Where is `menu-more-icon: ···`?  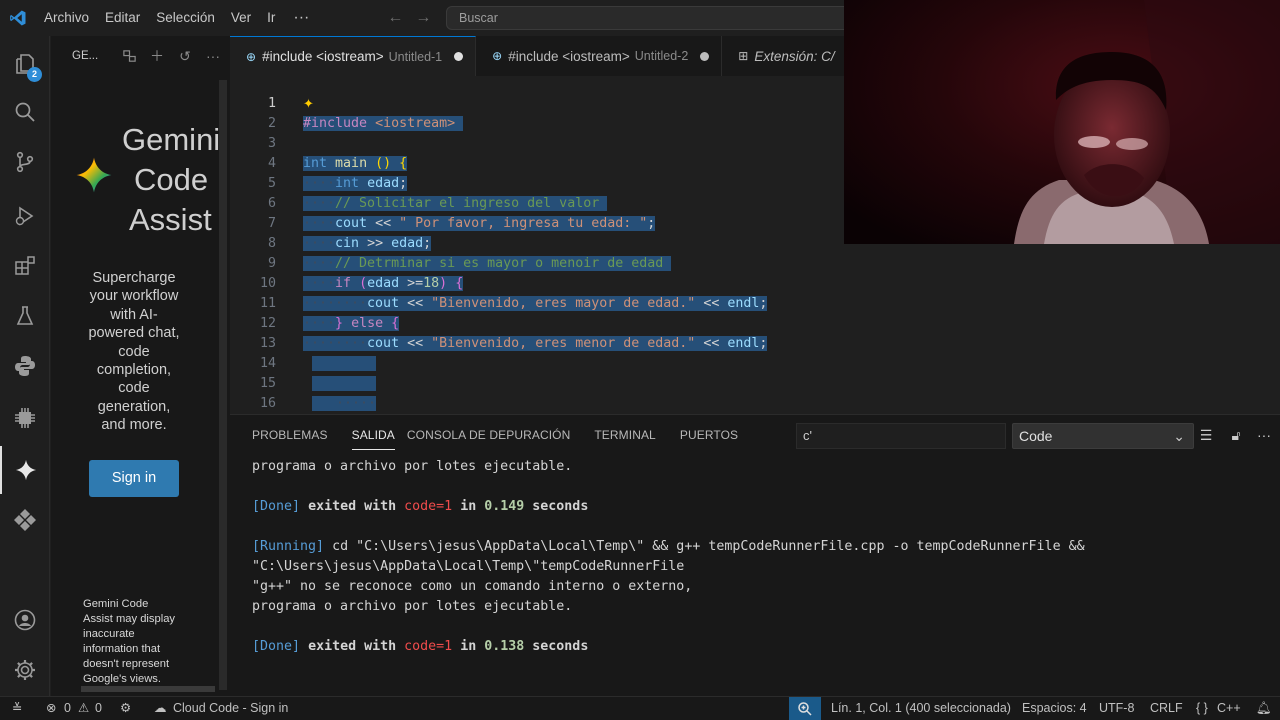
menu-more-icon: ··· is located at coordinates (301, 18).